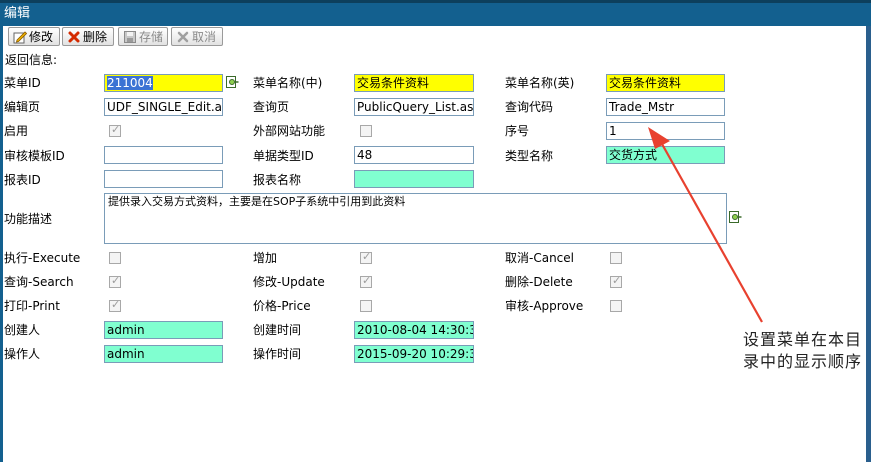 The image size is (871, 462). What do you see at coordinates (803, 350) in the screenshot?
I see `annotation-text: 设置菜单在本目录中的显示顺序` at bounding box center [803, 350].